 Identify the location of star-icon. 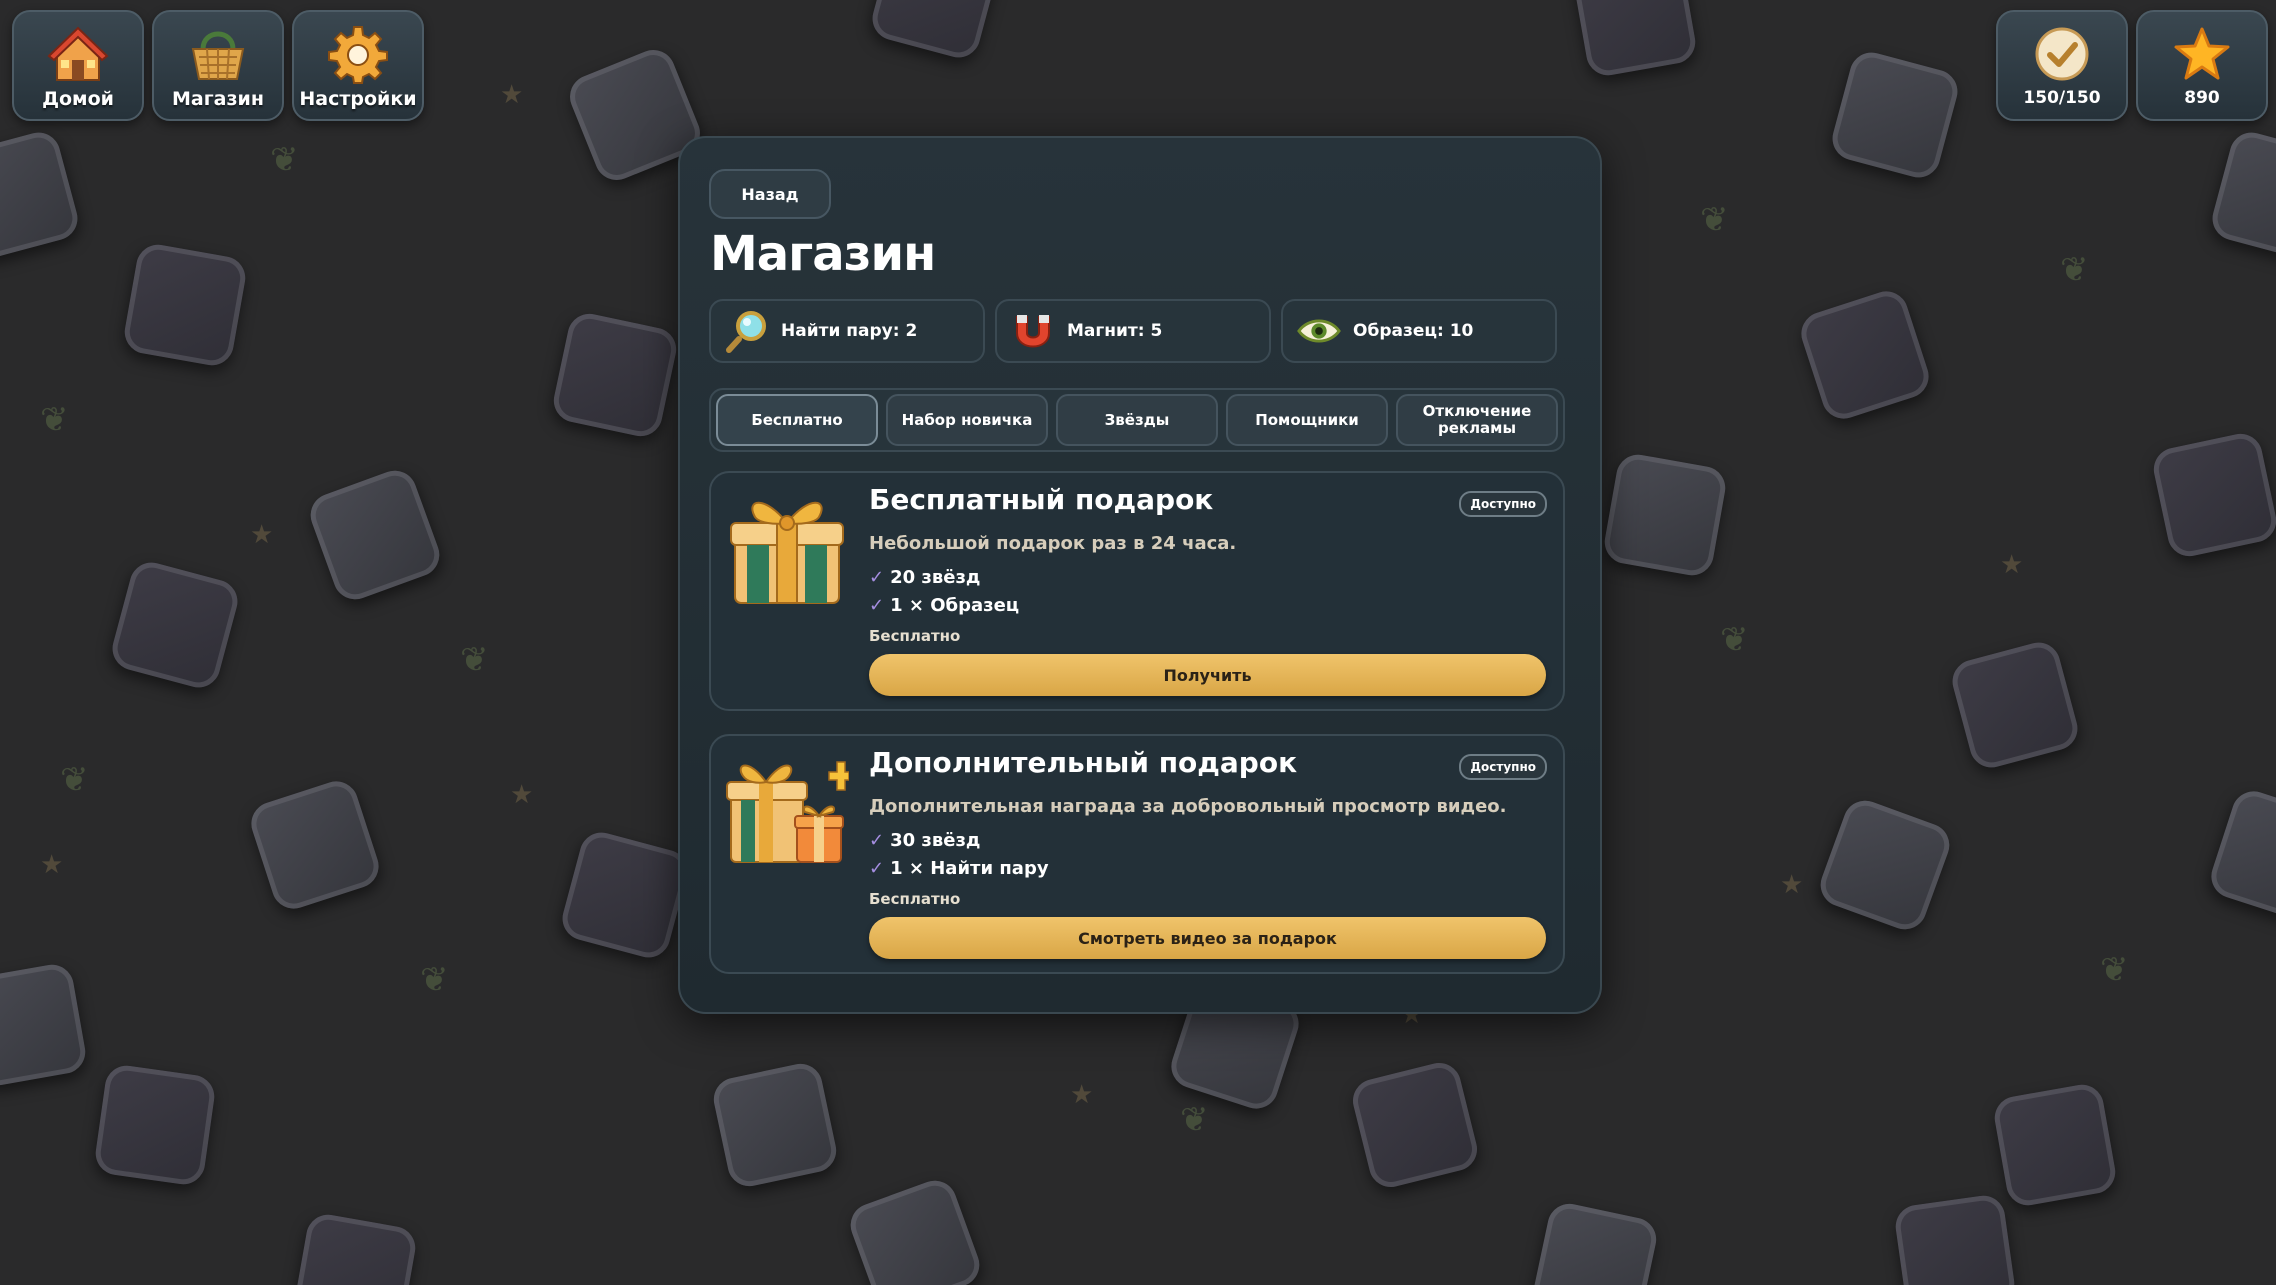
(2202, 54).